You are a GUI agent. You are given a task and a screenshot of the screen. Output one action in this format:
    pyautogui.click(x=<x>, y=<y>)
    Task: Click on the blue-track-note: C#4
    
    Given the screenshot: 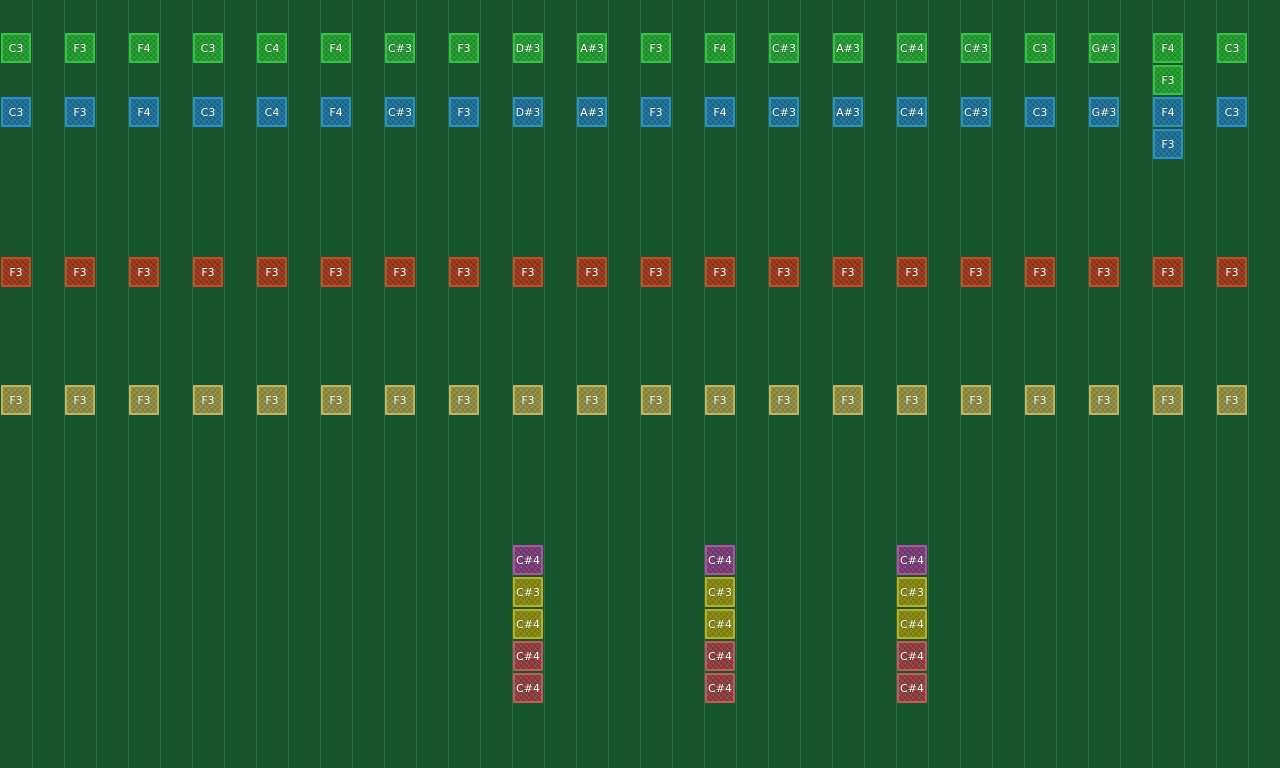 What is the action you would take?
    pyautogui.click(x=912, y=112)
    